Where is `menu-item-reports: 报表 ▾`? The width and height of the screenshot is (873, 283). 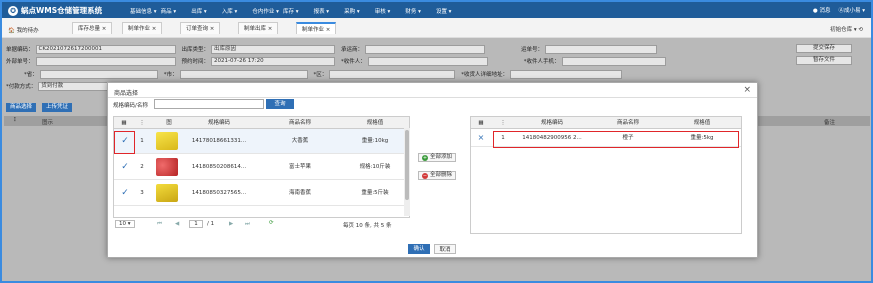
menu-item-reports: 报表 ▾ is located at coordinates (329, 11).